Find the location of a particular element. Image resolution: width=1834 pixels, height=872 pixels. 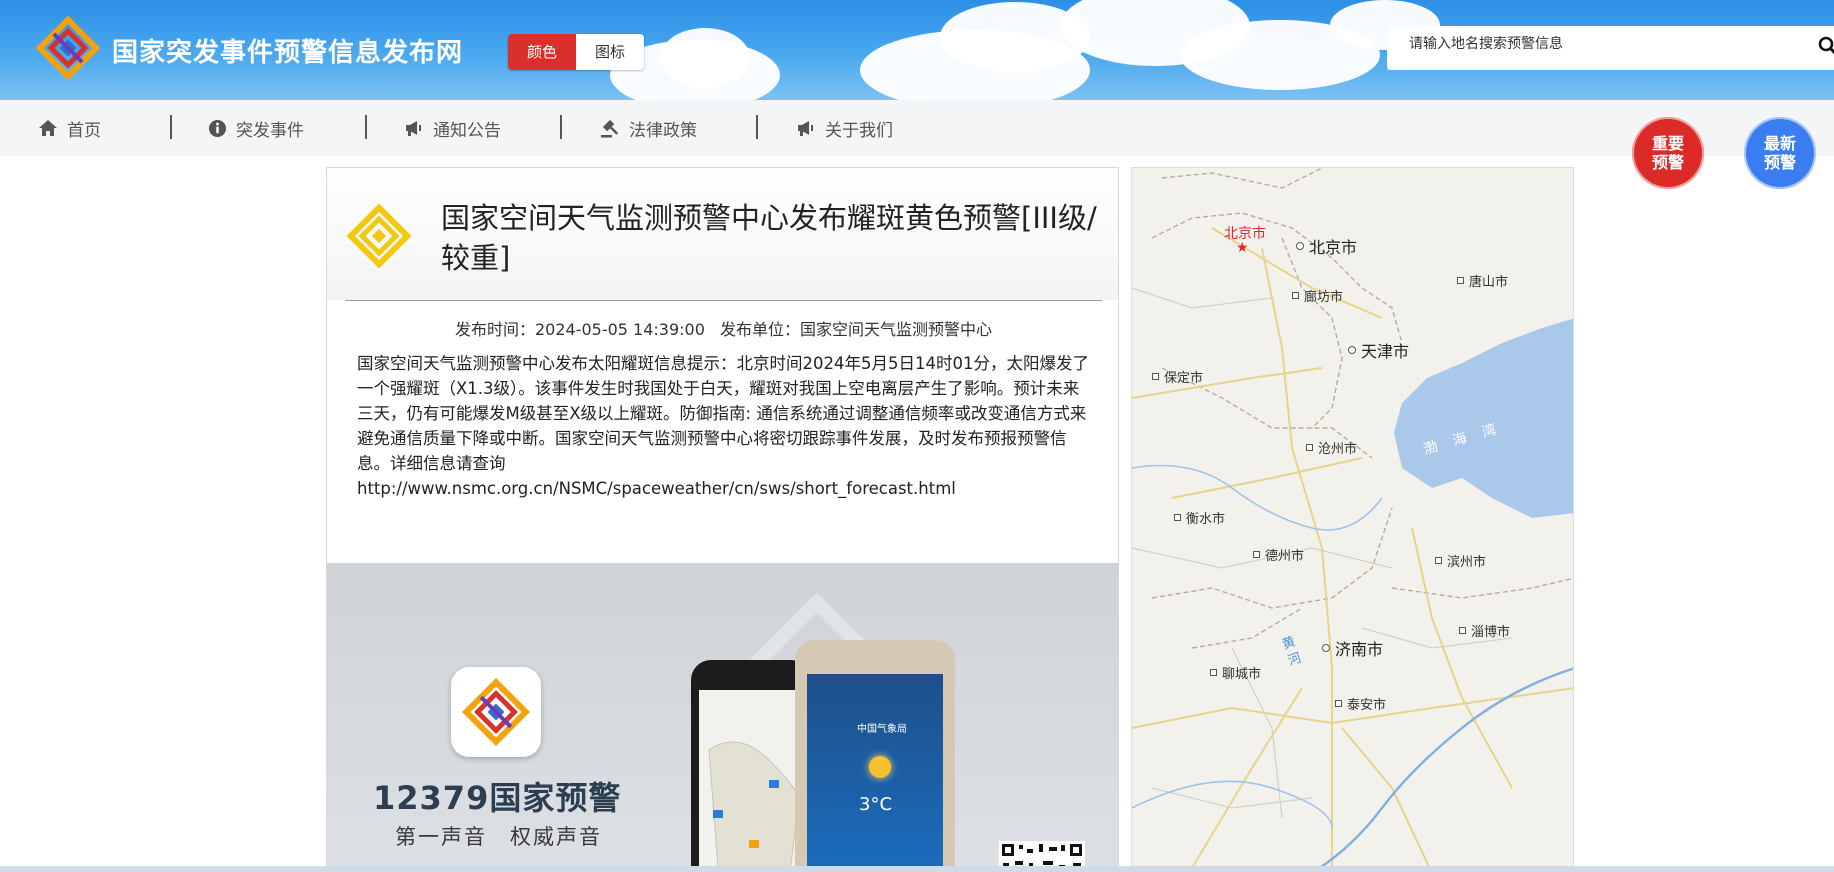

city-marker: 德州市 is located at coordinates (1278, 554).